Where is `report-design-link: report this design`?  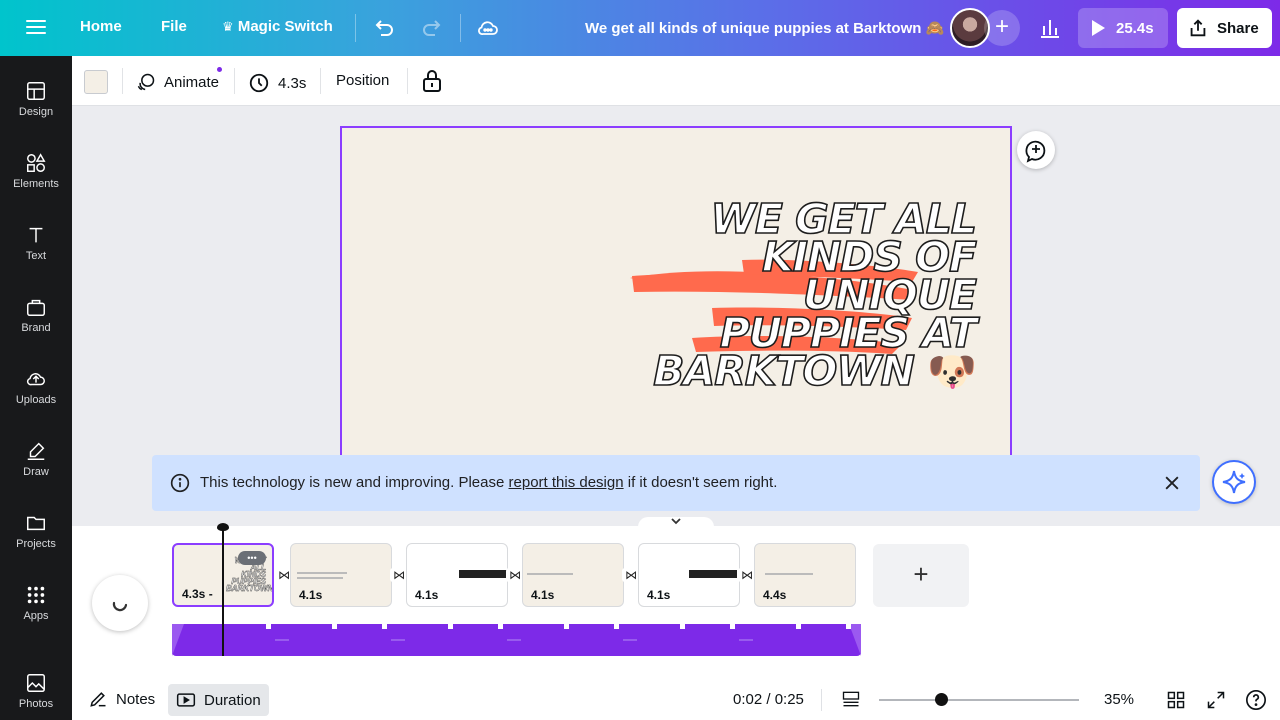
report-design-link: report this design is located at coordinates (566, 482).